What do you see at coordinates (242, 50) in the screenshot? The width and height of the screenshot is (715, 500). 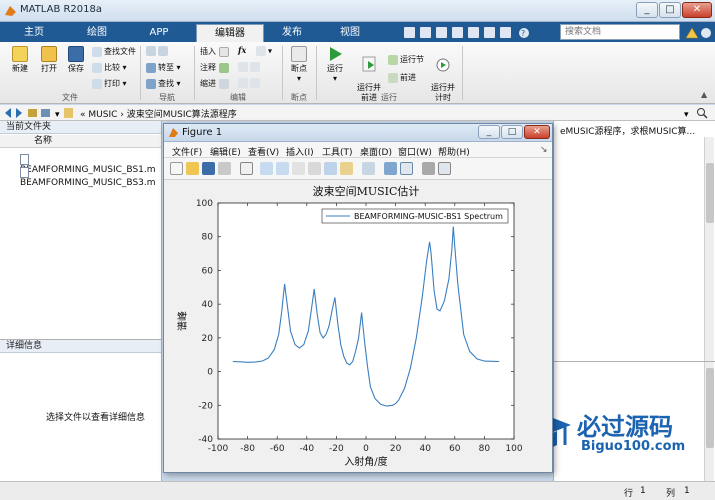 I see `fx-button: fx` at bounding box center [242, 50].